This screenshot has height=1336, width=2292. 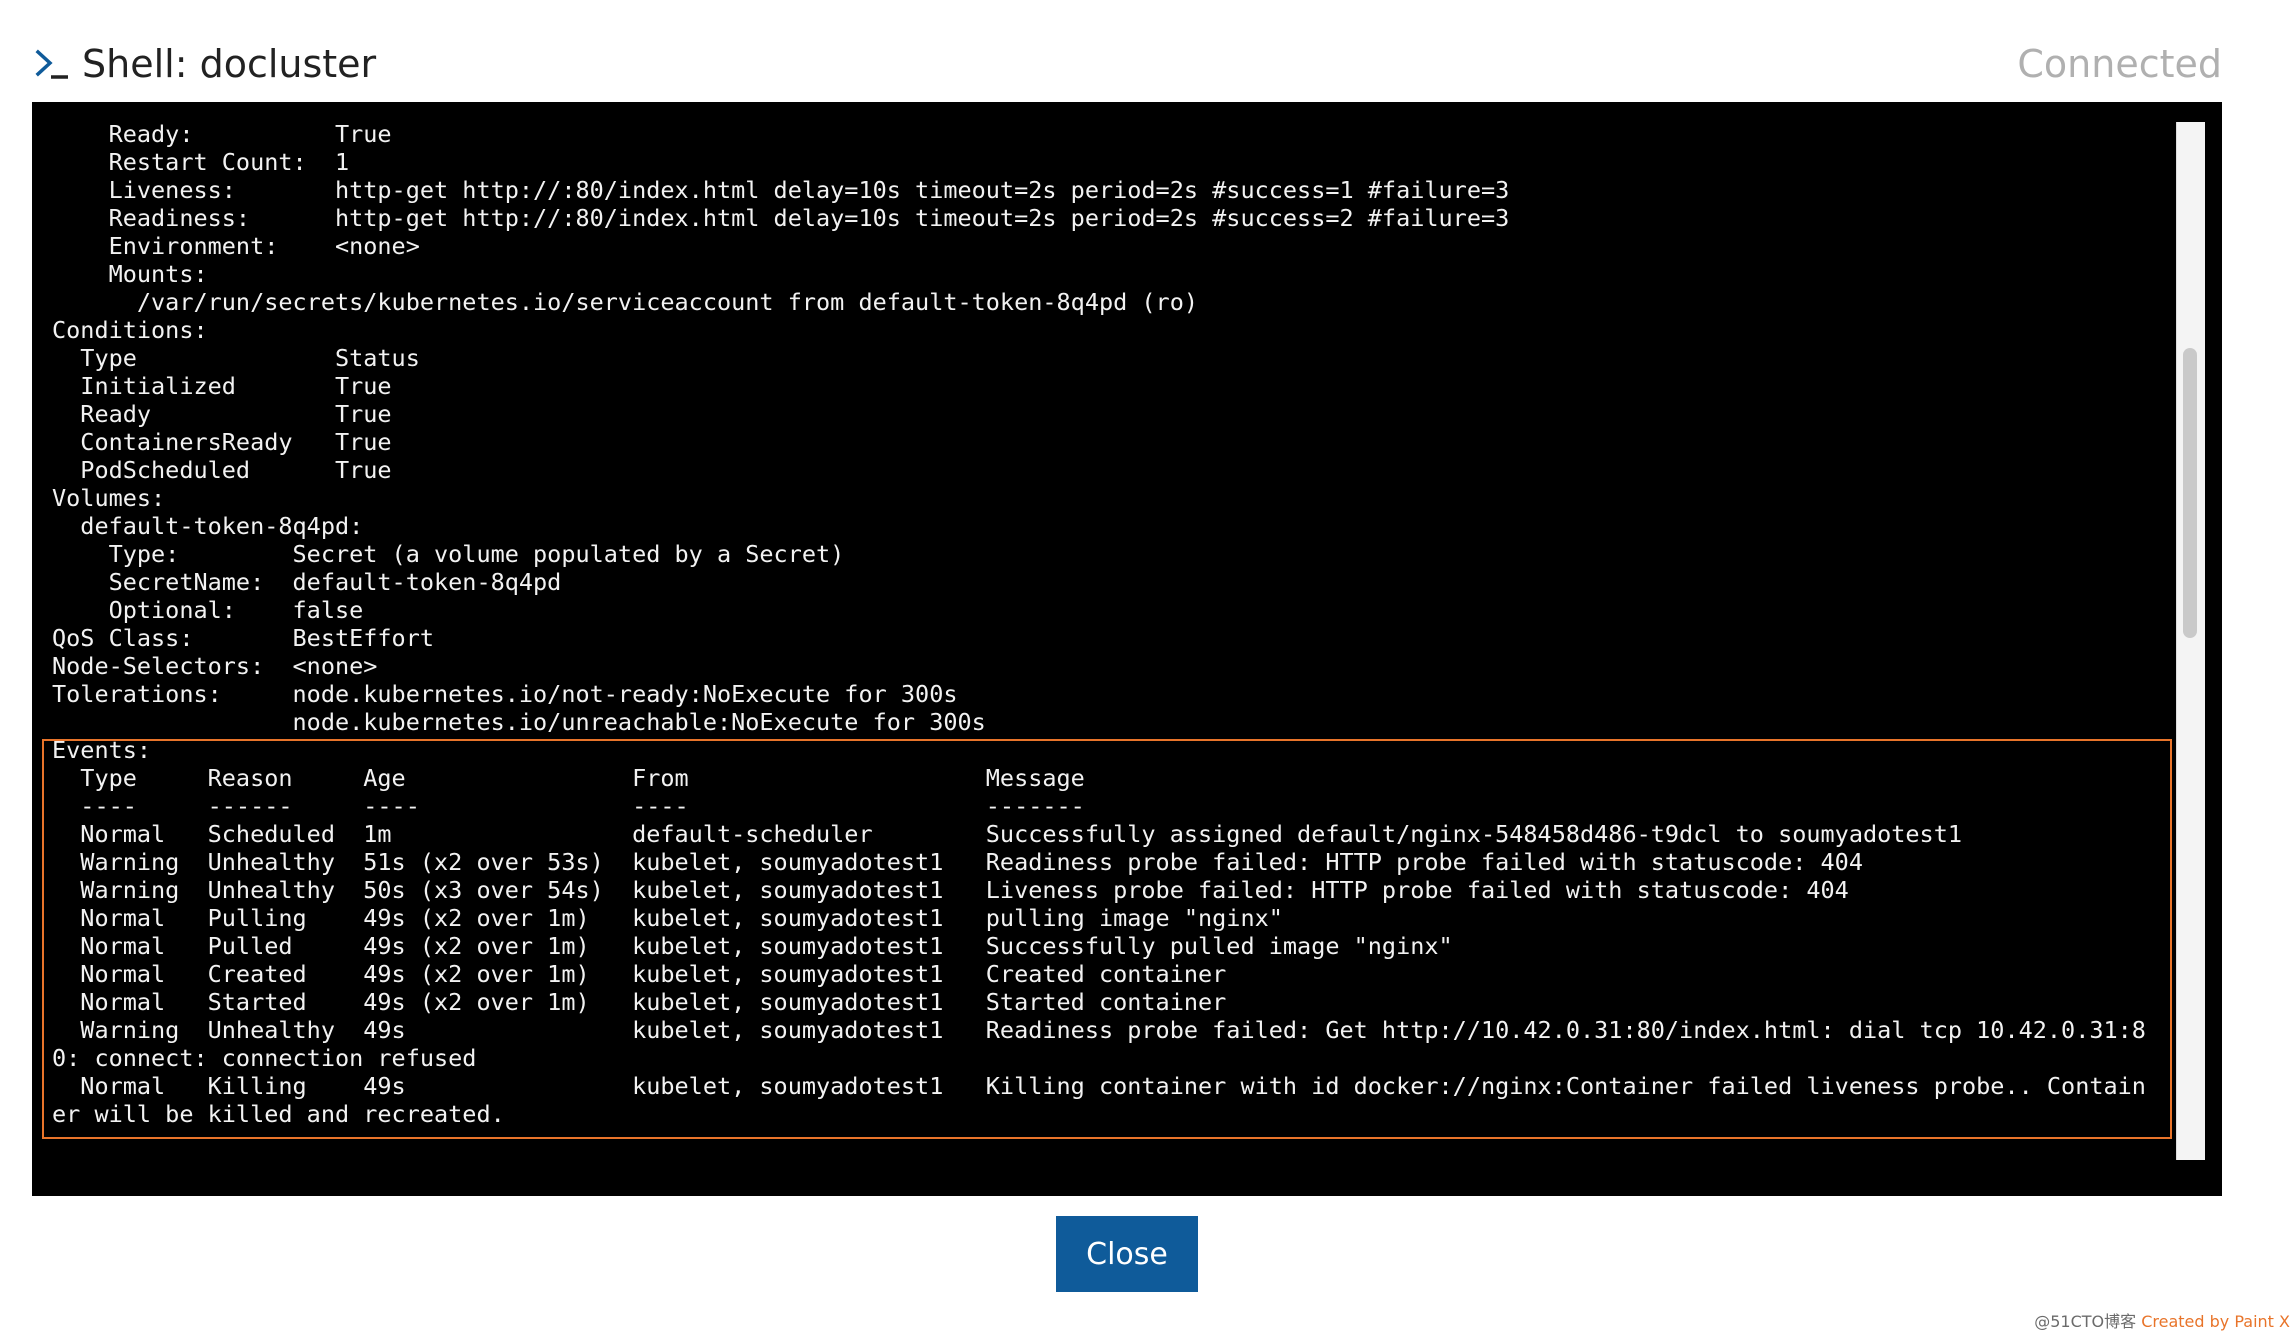 I want to click on terminal-line: Events:, so click(x=102, y=750).